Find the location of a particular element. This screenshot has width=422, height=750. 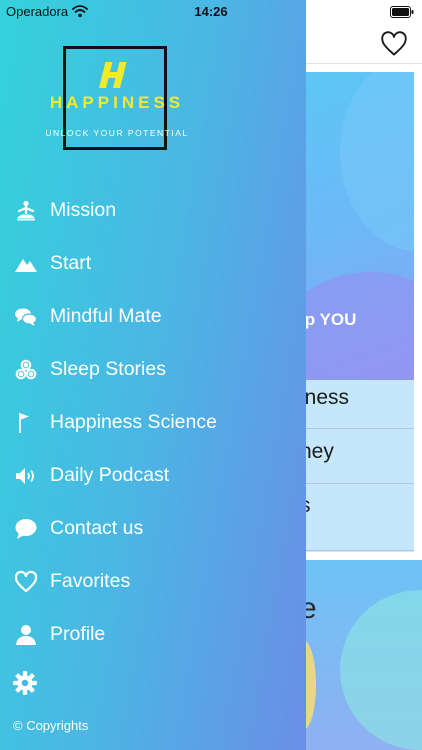

list-item: s is located at coordinates (357, 506).